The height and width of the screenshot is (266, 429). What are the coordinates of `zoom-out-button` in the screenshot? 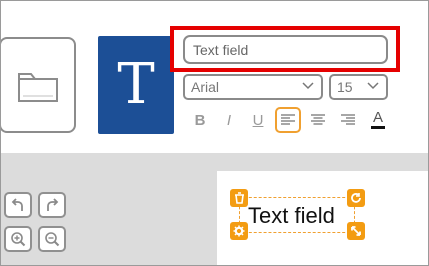 It's located at (52, 239).